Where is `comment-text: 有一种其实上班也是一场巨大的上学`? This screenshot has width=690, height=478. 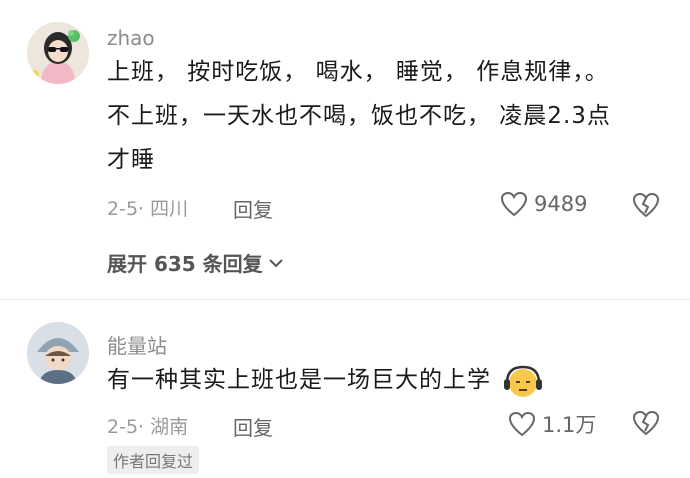
comment-text: 有一种其实上班也是一场巨大的上学 is located at coordinates (387, 380).